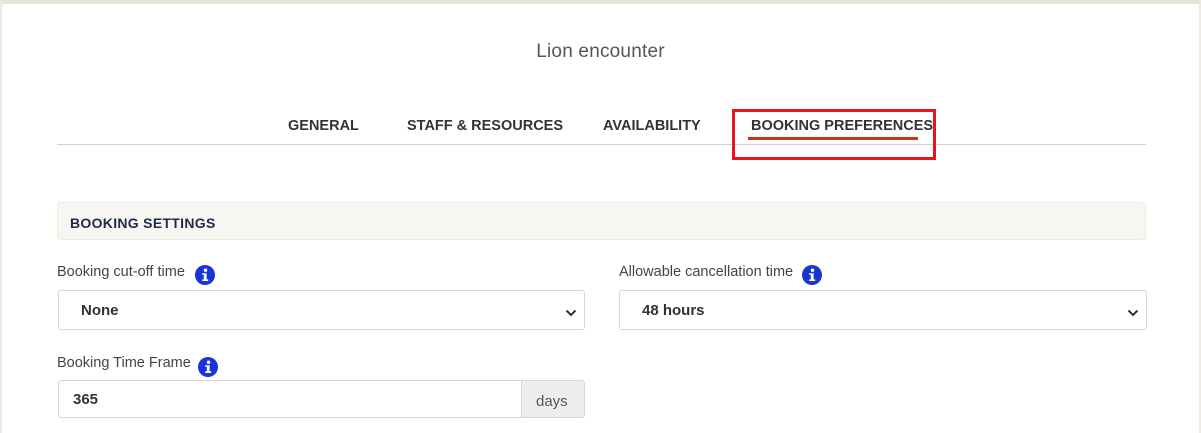  Describe the element at coordinates (100, 310) in the screenshot. I see `cutoff-select-value: None` at that location.